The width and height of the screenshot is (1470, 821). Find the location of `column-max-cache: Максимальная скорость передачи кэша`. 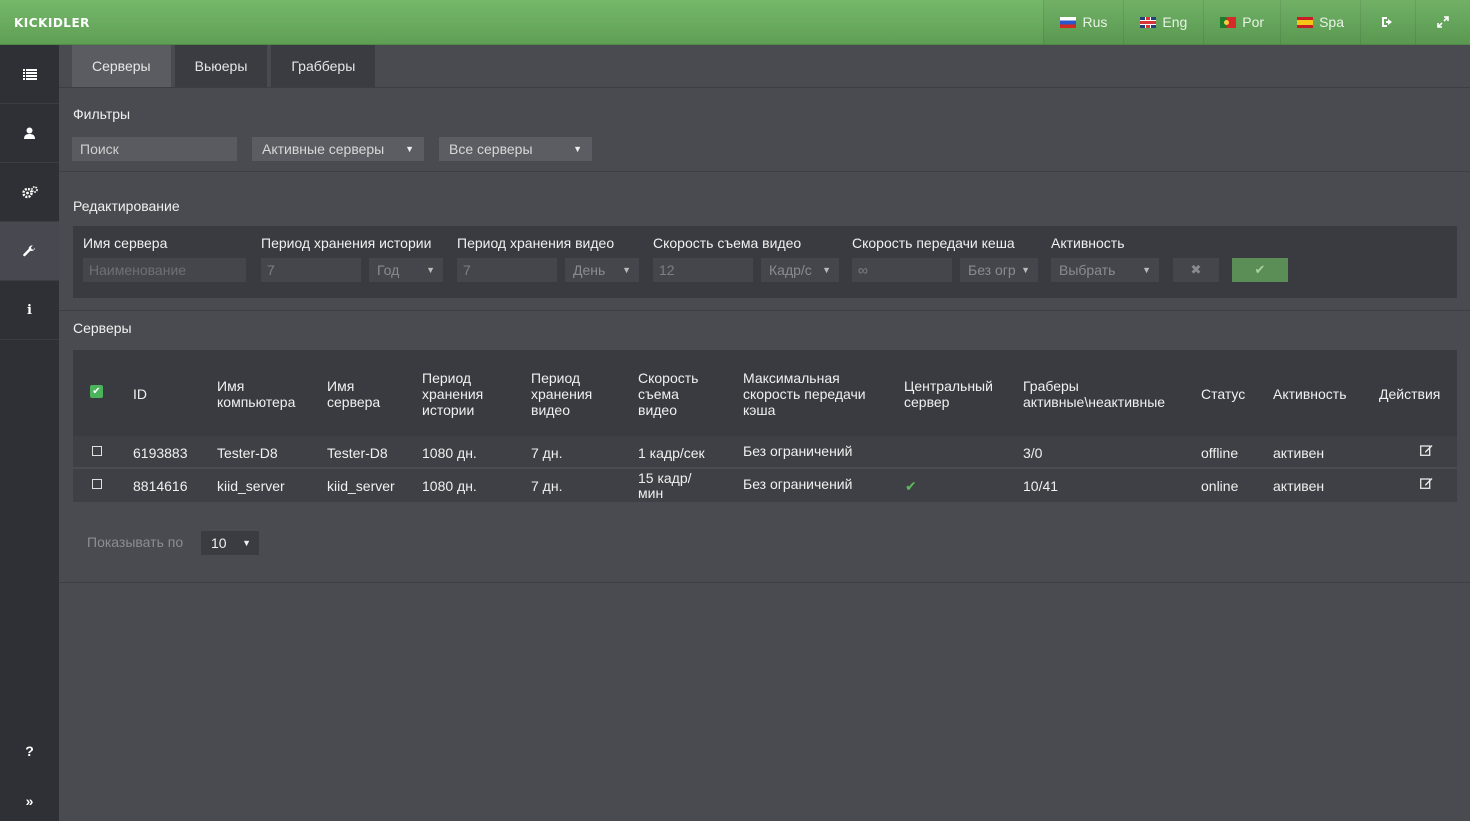

column-max-cache: Максимальная скорость передачи кэша is located at coordinates (804, 394).